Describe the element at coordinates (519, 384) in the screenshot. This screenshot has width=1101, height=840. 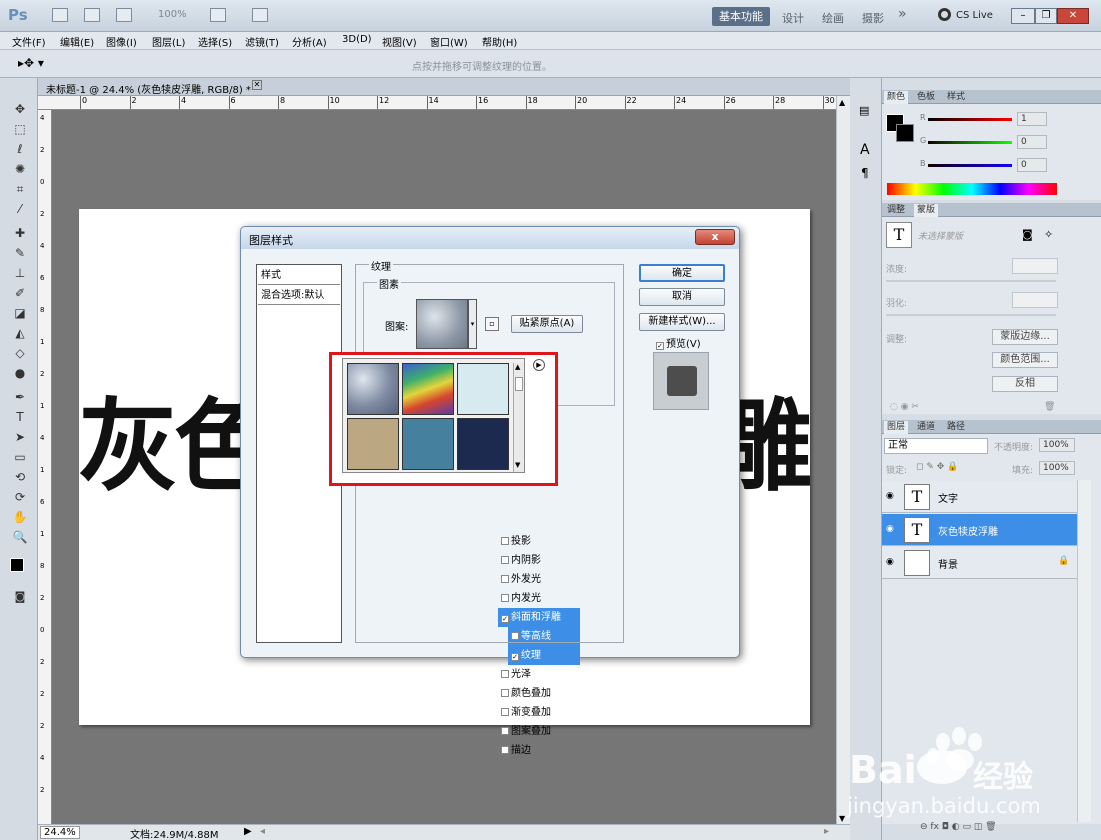
I see `picker-scroll-thumb` at that location.